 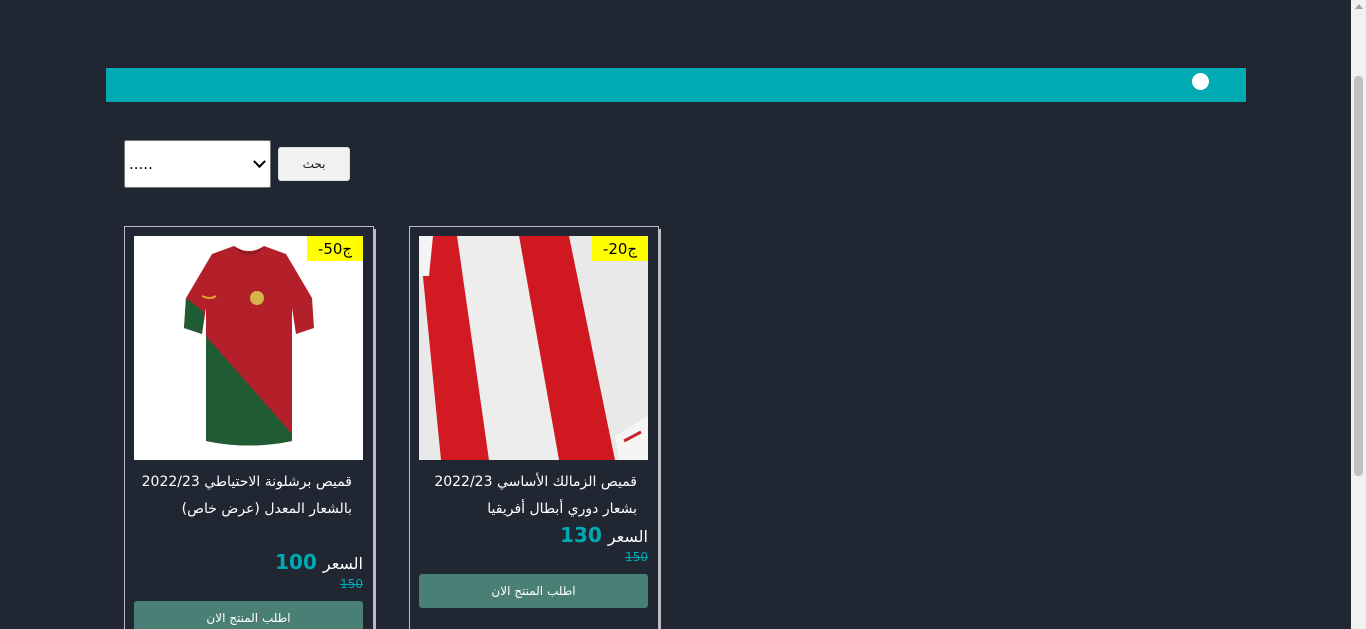 I want to click on price-row: السعر 130, so click(x=604, y=535).